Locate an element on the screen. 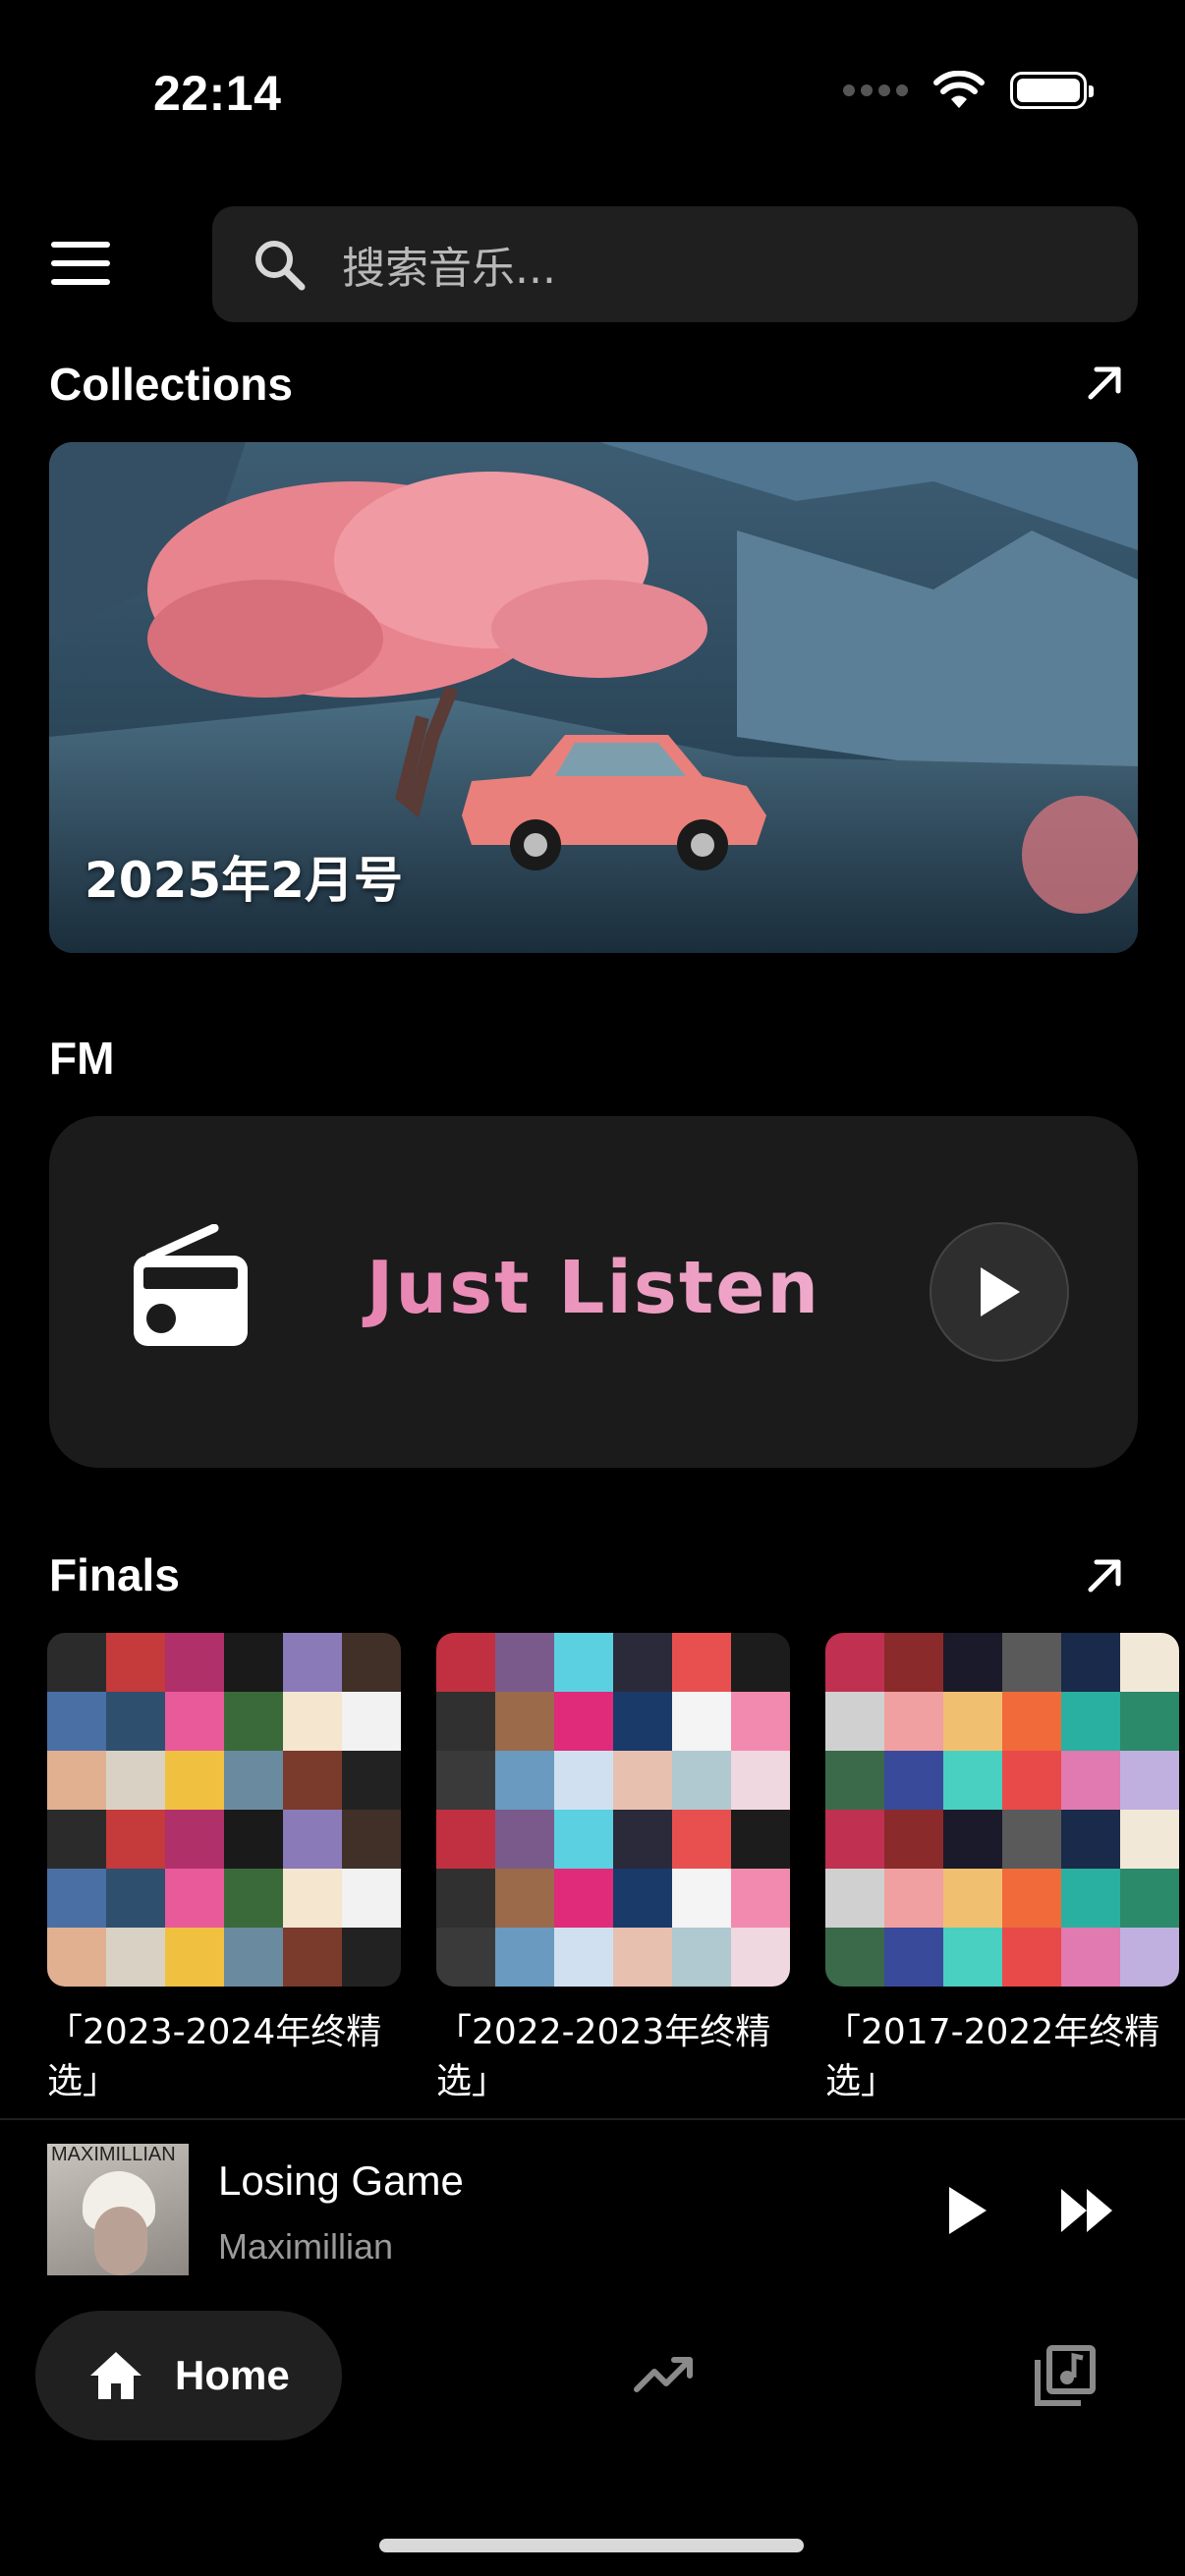 The height and width of the screenshot is (2576, 1185). nav-home-tab: Home is located at coordinates (189, 2375).